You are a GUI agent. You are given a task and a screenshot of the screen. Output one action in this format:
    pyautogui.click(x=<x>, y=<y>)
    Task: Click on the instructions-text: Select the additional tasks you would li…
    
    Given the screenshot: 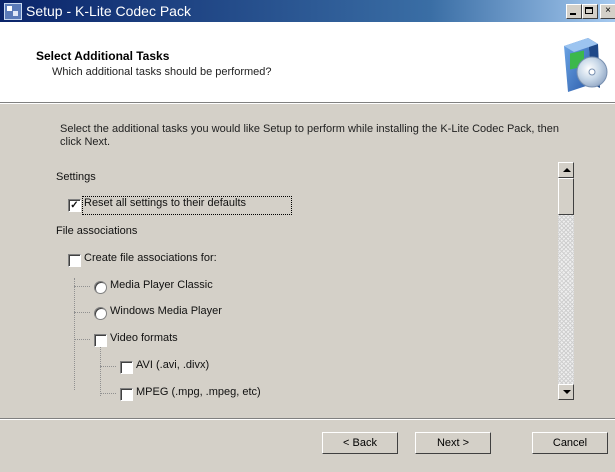 What is the action you would take?
    pyautogui.click(x=309, y=135)
    